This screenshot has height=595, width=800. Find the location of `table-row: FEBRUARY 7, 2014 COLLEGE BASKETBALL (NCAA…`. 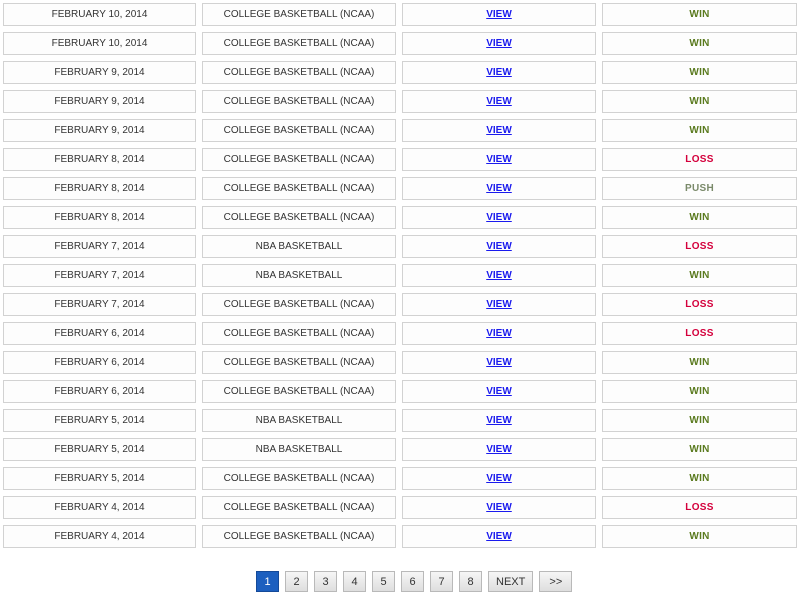

table-row: FEBRUARY 7, 2014 COLLEGE BASKETBALL (NCAA… is located at coordinates (400, 304).